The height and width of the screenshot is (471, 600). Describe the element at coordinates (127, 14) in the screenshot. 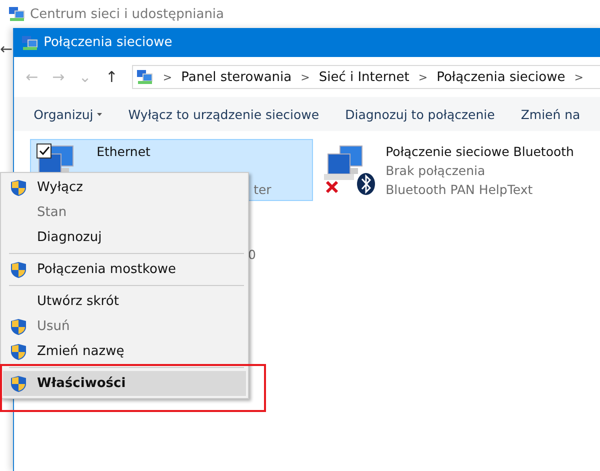

I see `back-window-title: Centrum sieci i udostępniania` at that location.